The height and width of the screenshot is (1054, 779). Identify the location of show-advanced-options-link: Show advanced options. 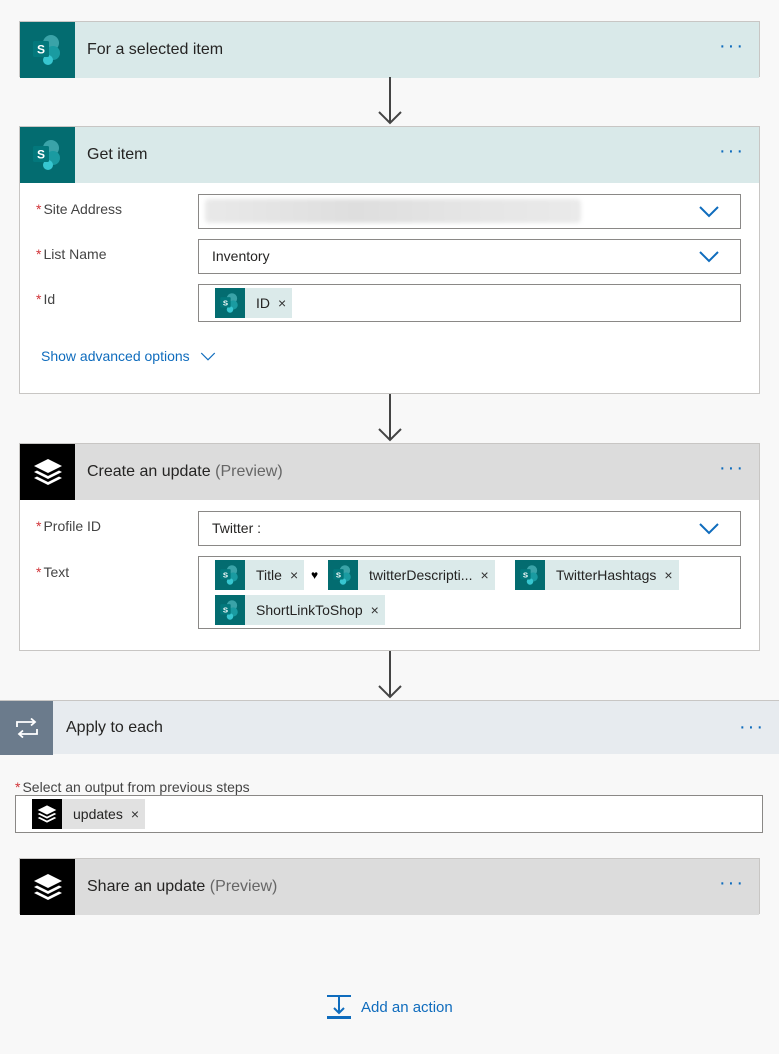
(129, 356).